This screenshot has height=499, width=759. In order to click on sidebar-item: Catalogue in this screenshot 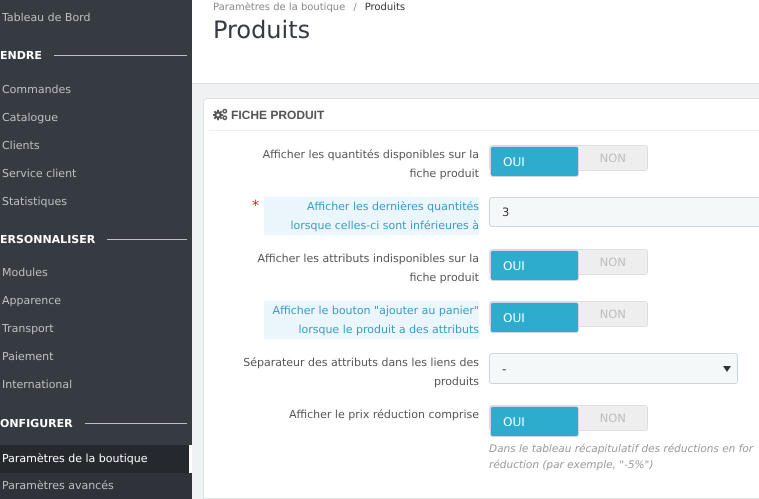, I will do `click(96, 118)`.